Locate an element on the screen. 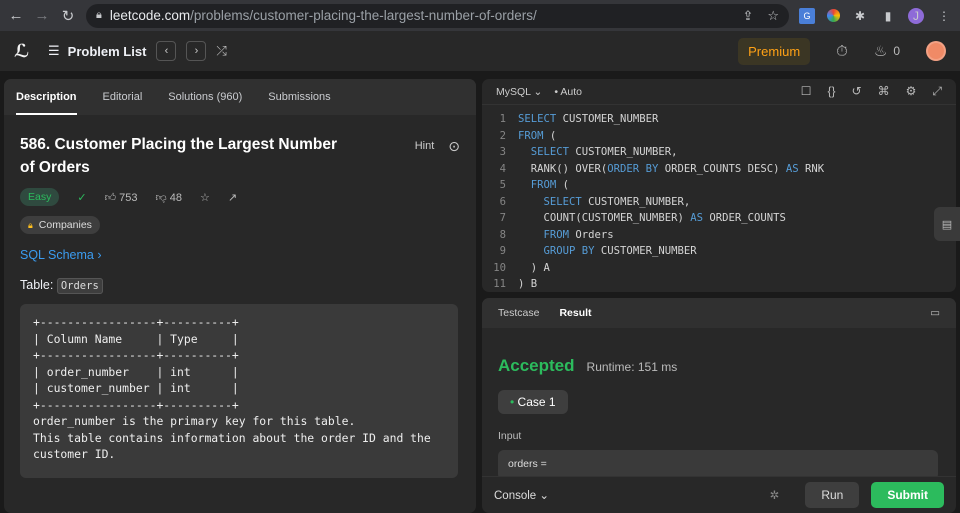 The image size is (960, 513). language-select: MySQL ⌄ is located at coordinates (519, 92).